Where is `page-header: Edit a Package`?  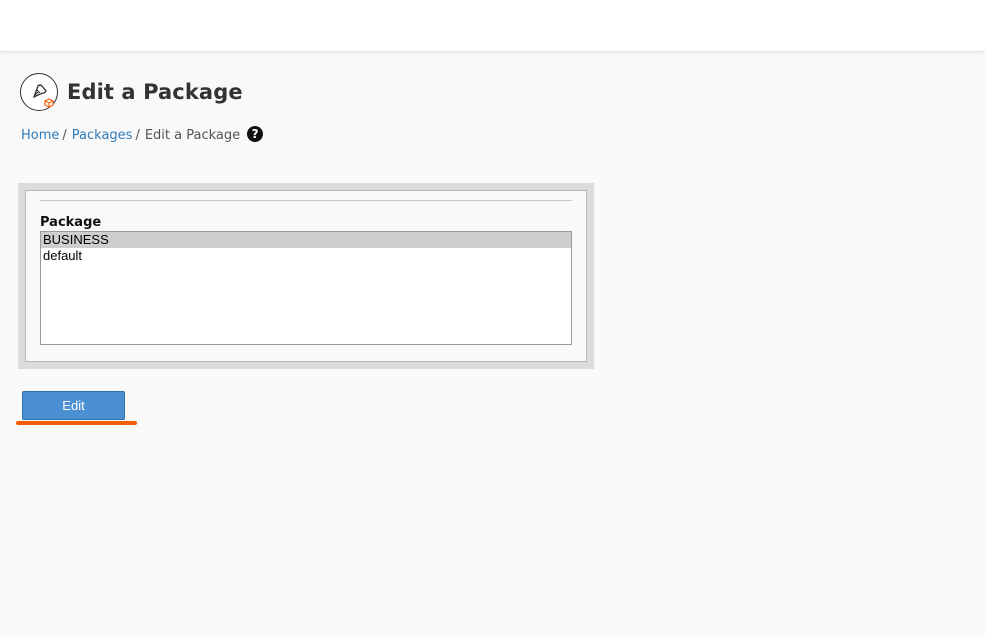 page-header: Edit a Package is located at coordinates (131, 92).